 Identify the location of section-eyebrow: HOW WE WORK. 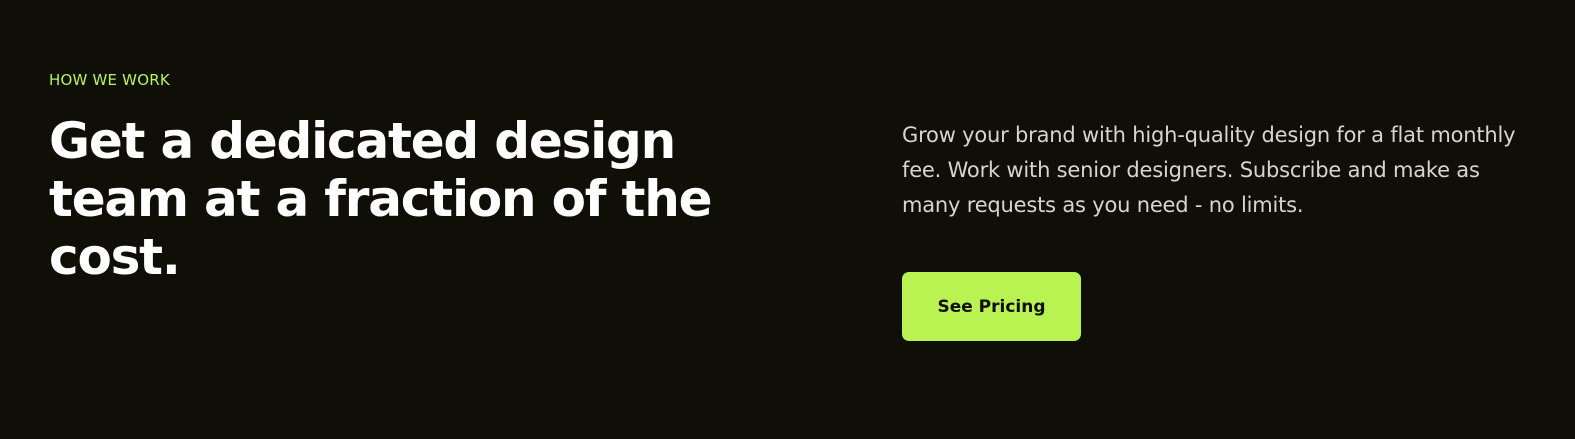
(109, 80).